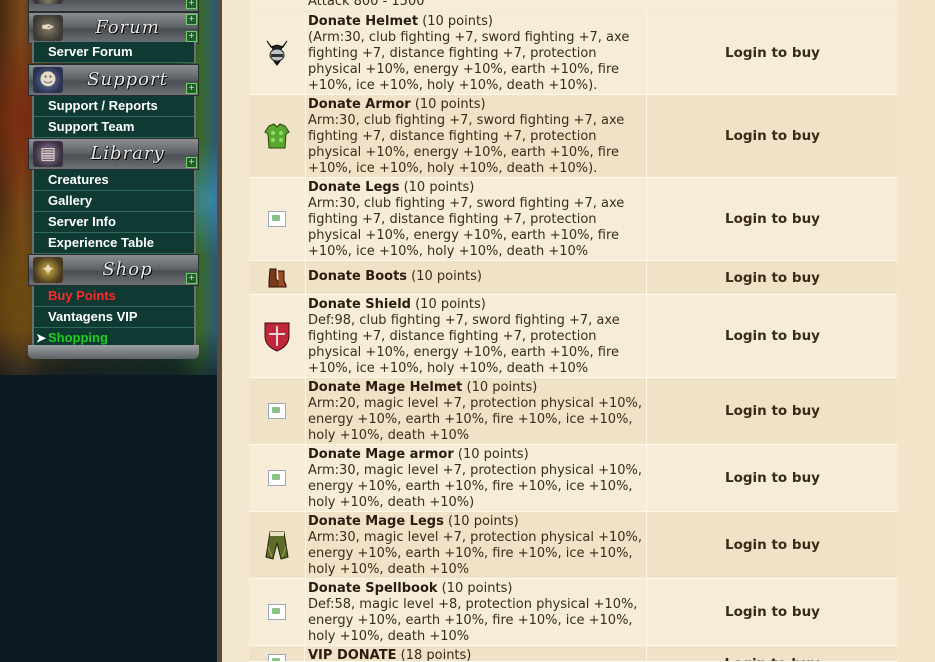 Image resolution: width=935 pixels, height=662 pixels. What do you see at coordinates (127, 269) in the screenshot?
I see `menu-head-title: Shop` at bounding box center [127, 269].